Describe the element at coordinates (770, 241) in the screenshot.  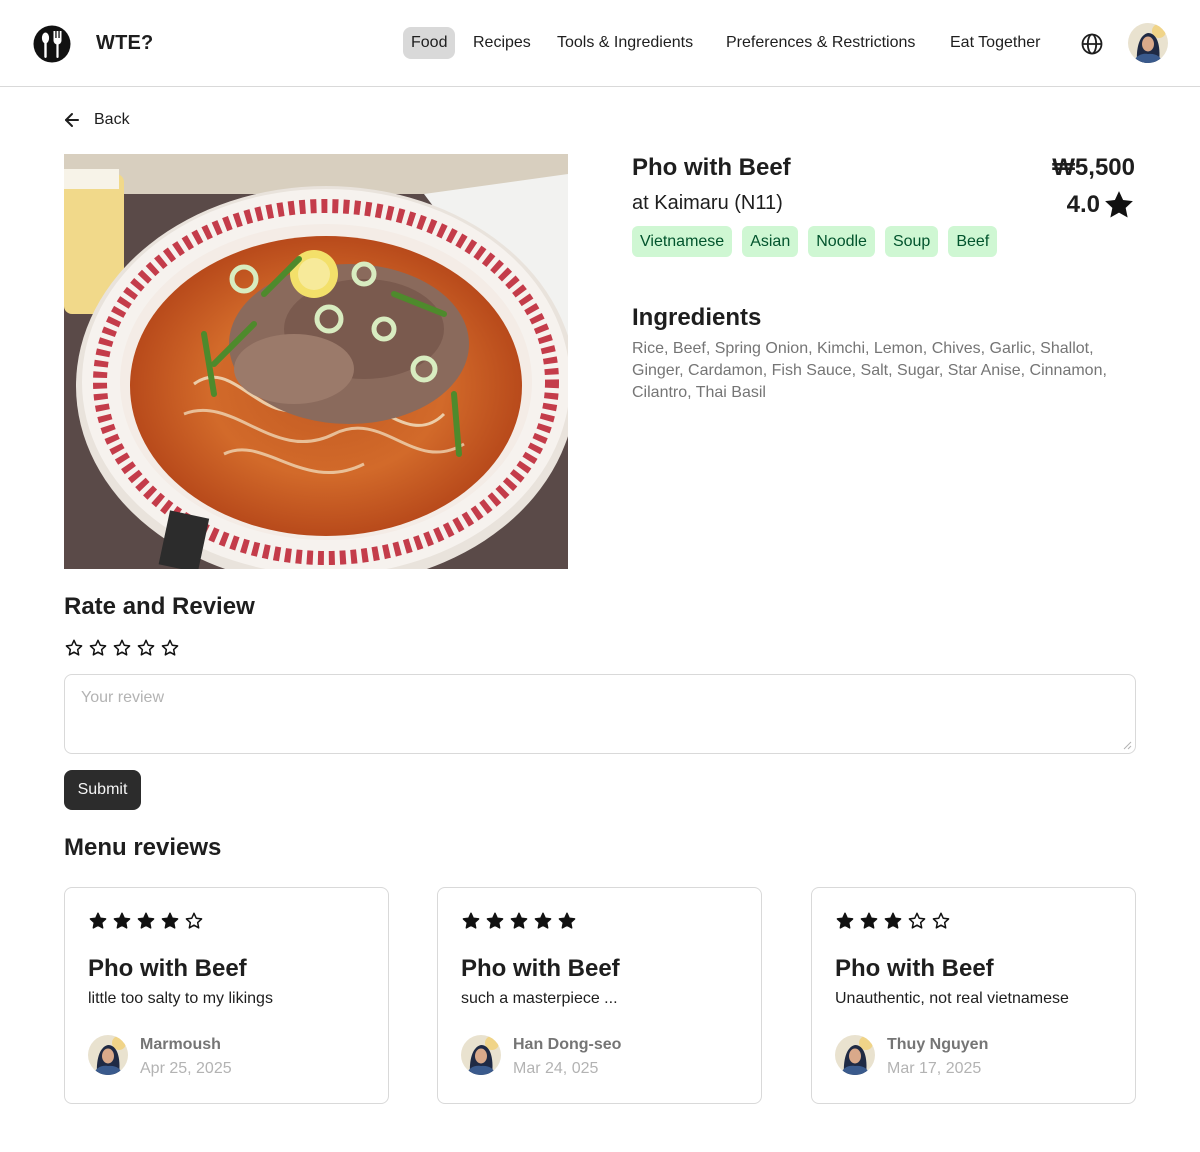
I see `tag-asian: Asian` at that location.